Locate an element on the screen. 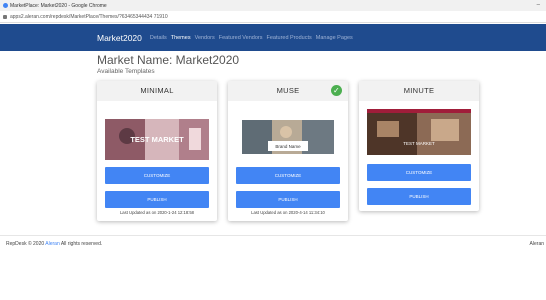 The image size is (546, 300). footer-company-link: Aleran is located at coordinates (52, 244).